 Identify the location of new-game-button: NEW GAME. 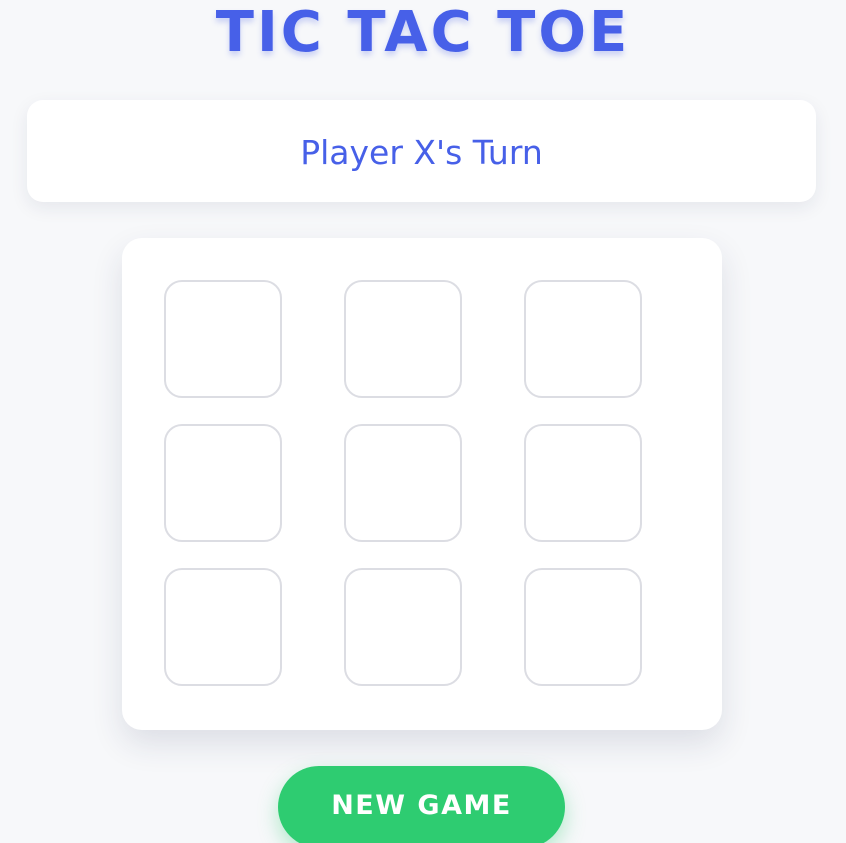
(421, 804).